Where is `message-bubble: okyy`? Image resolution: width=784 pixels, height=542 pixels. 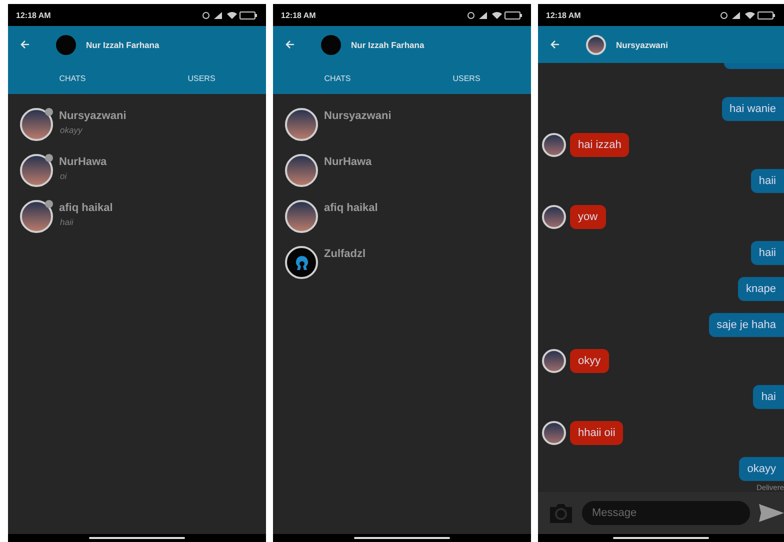 message-bubble: okyy is located at coordinates (589, 361).